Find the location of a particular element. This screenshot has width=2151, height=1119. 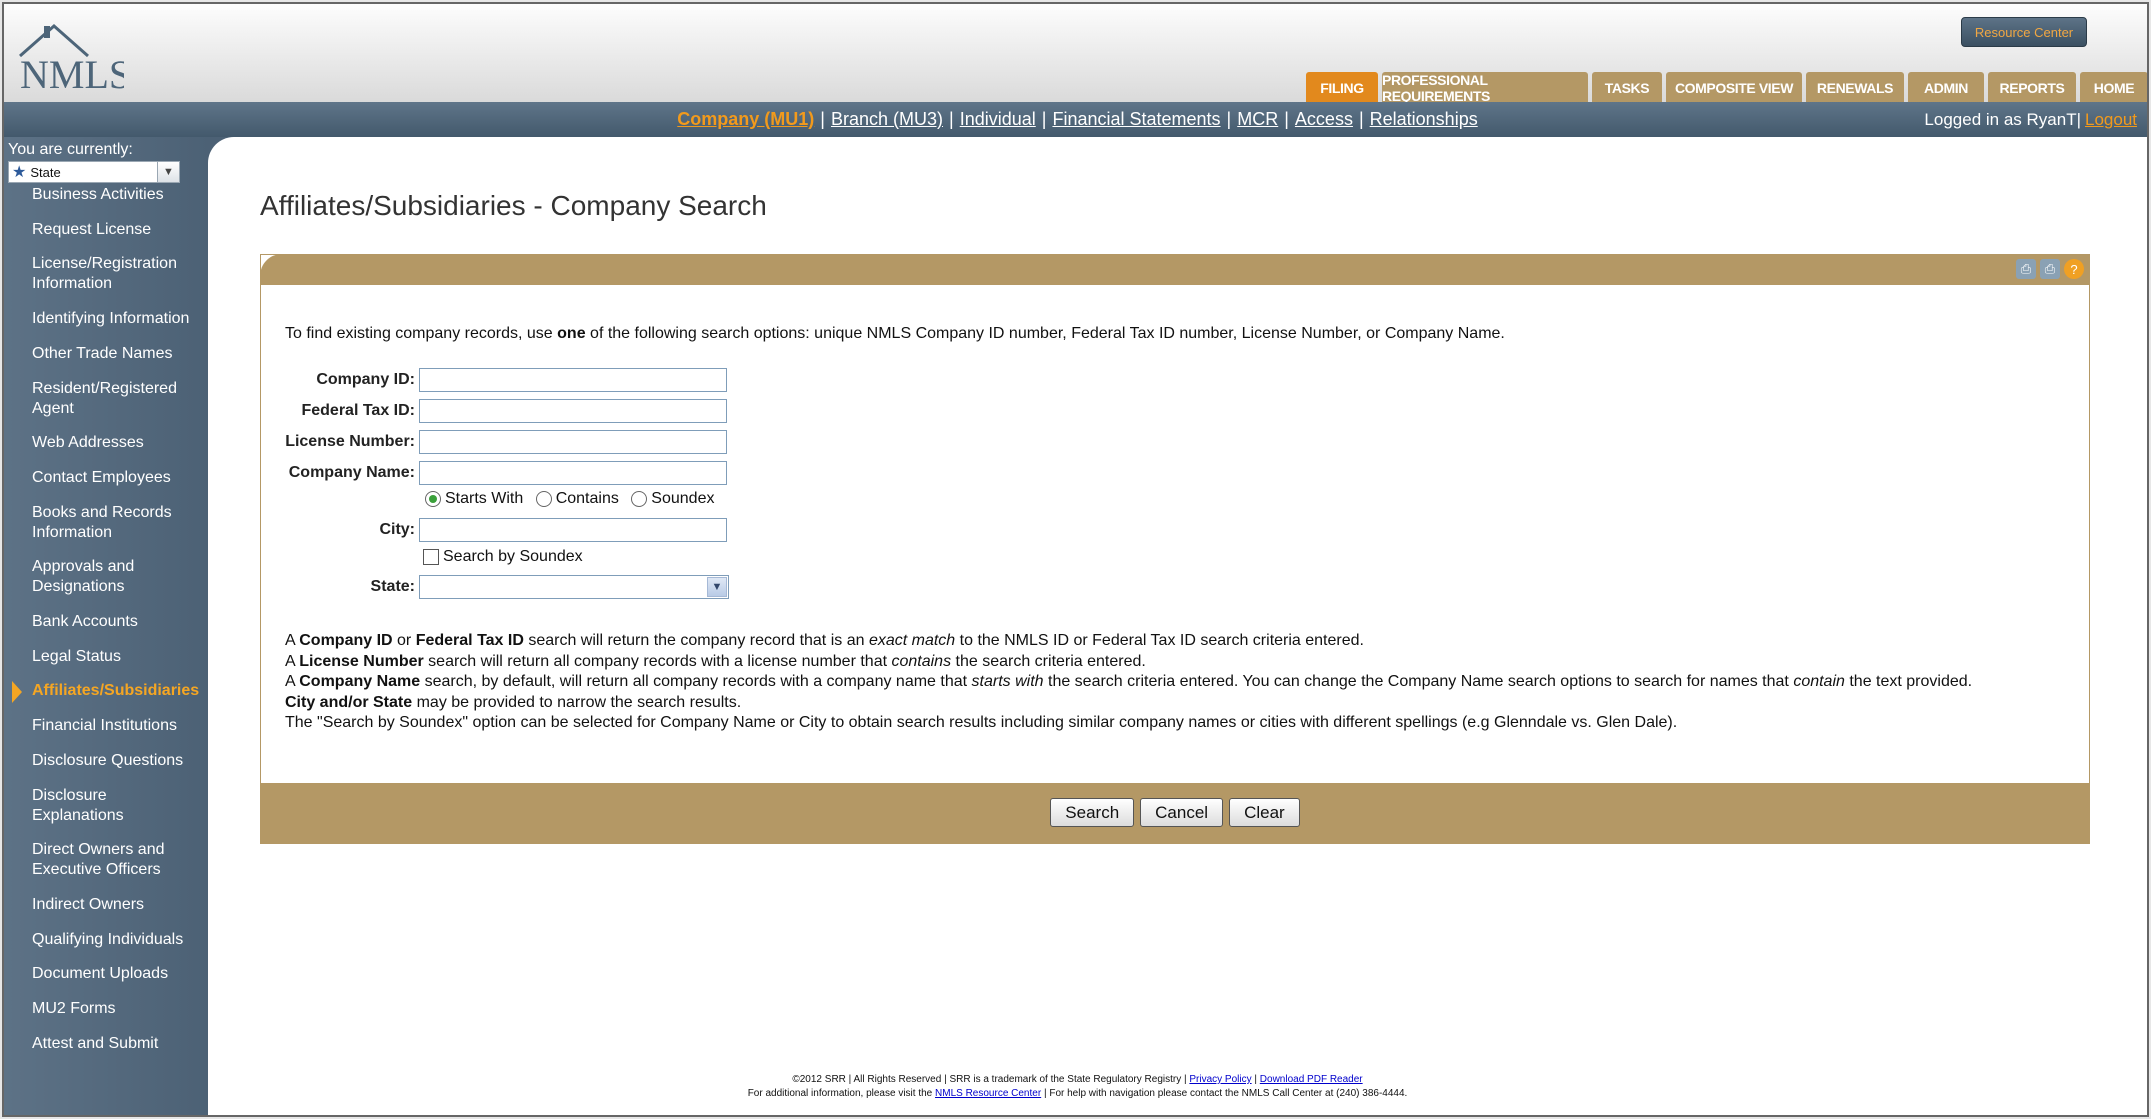

sidebar-item-document-uploads: Document Uploads is located at coordinates (106, 974).